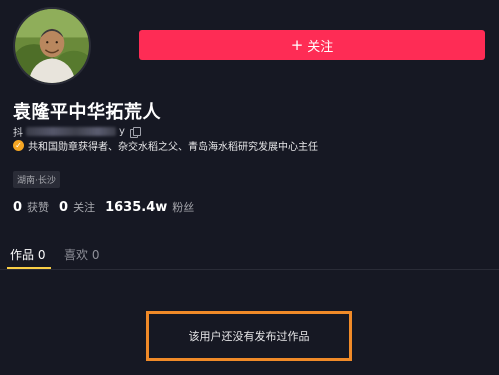 This screenshot has height=375, width=499. I want to click on followers-label: 粉丝, so click(183, 207).